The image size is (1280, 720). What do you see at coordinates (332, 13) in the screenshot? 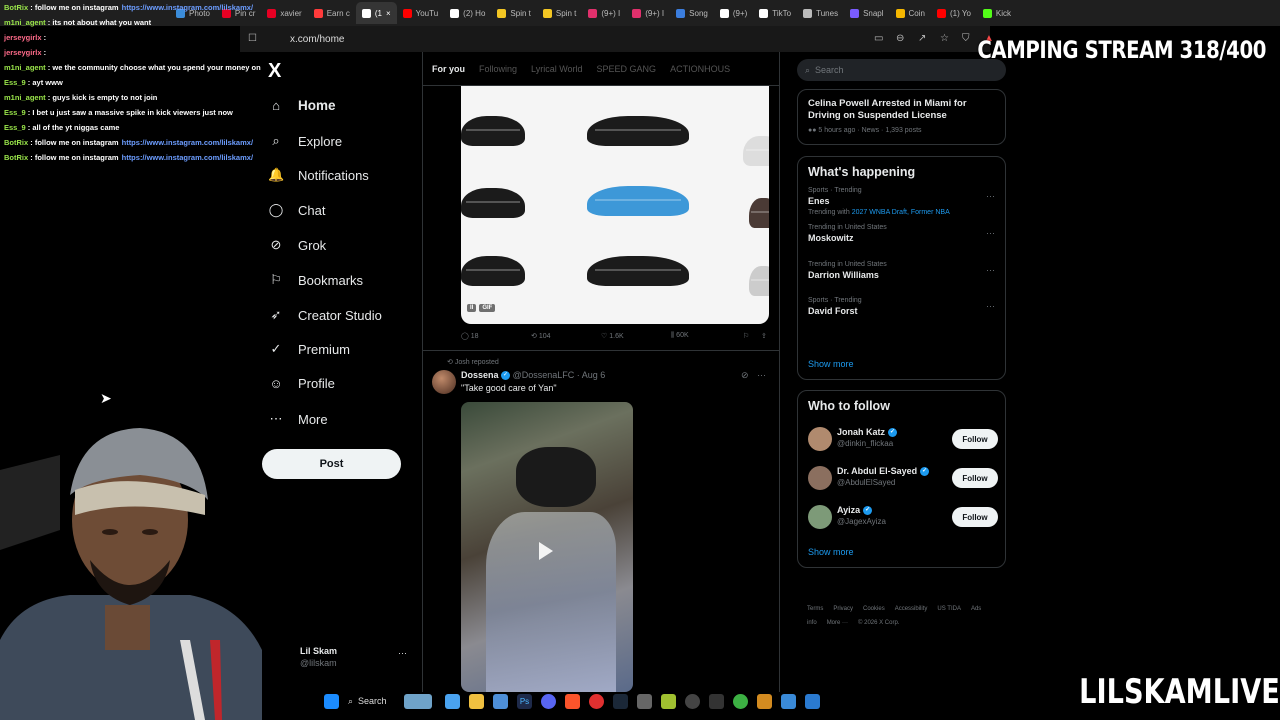
I see `browser-tab: Earn c` at bounding box center [332, 13].